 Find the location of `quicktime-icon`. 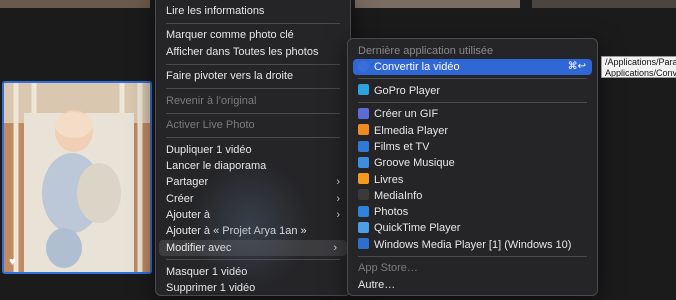

quicktime-icon is located at coordinates (363, 228).